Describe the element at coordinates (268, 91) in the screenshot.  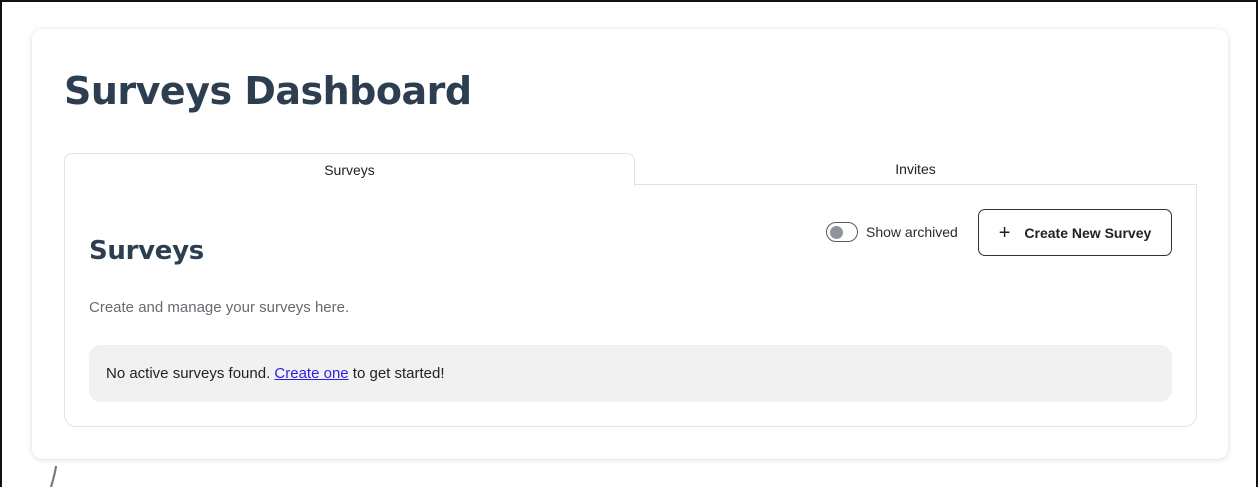
I see `page-title: Surveys Dashboard` at that location.